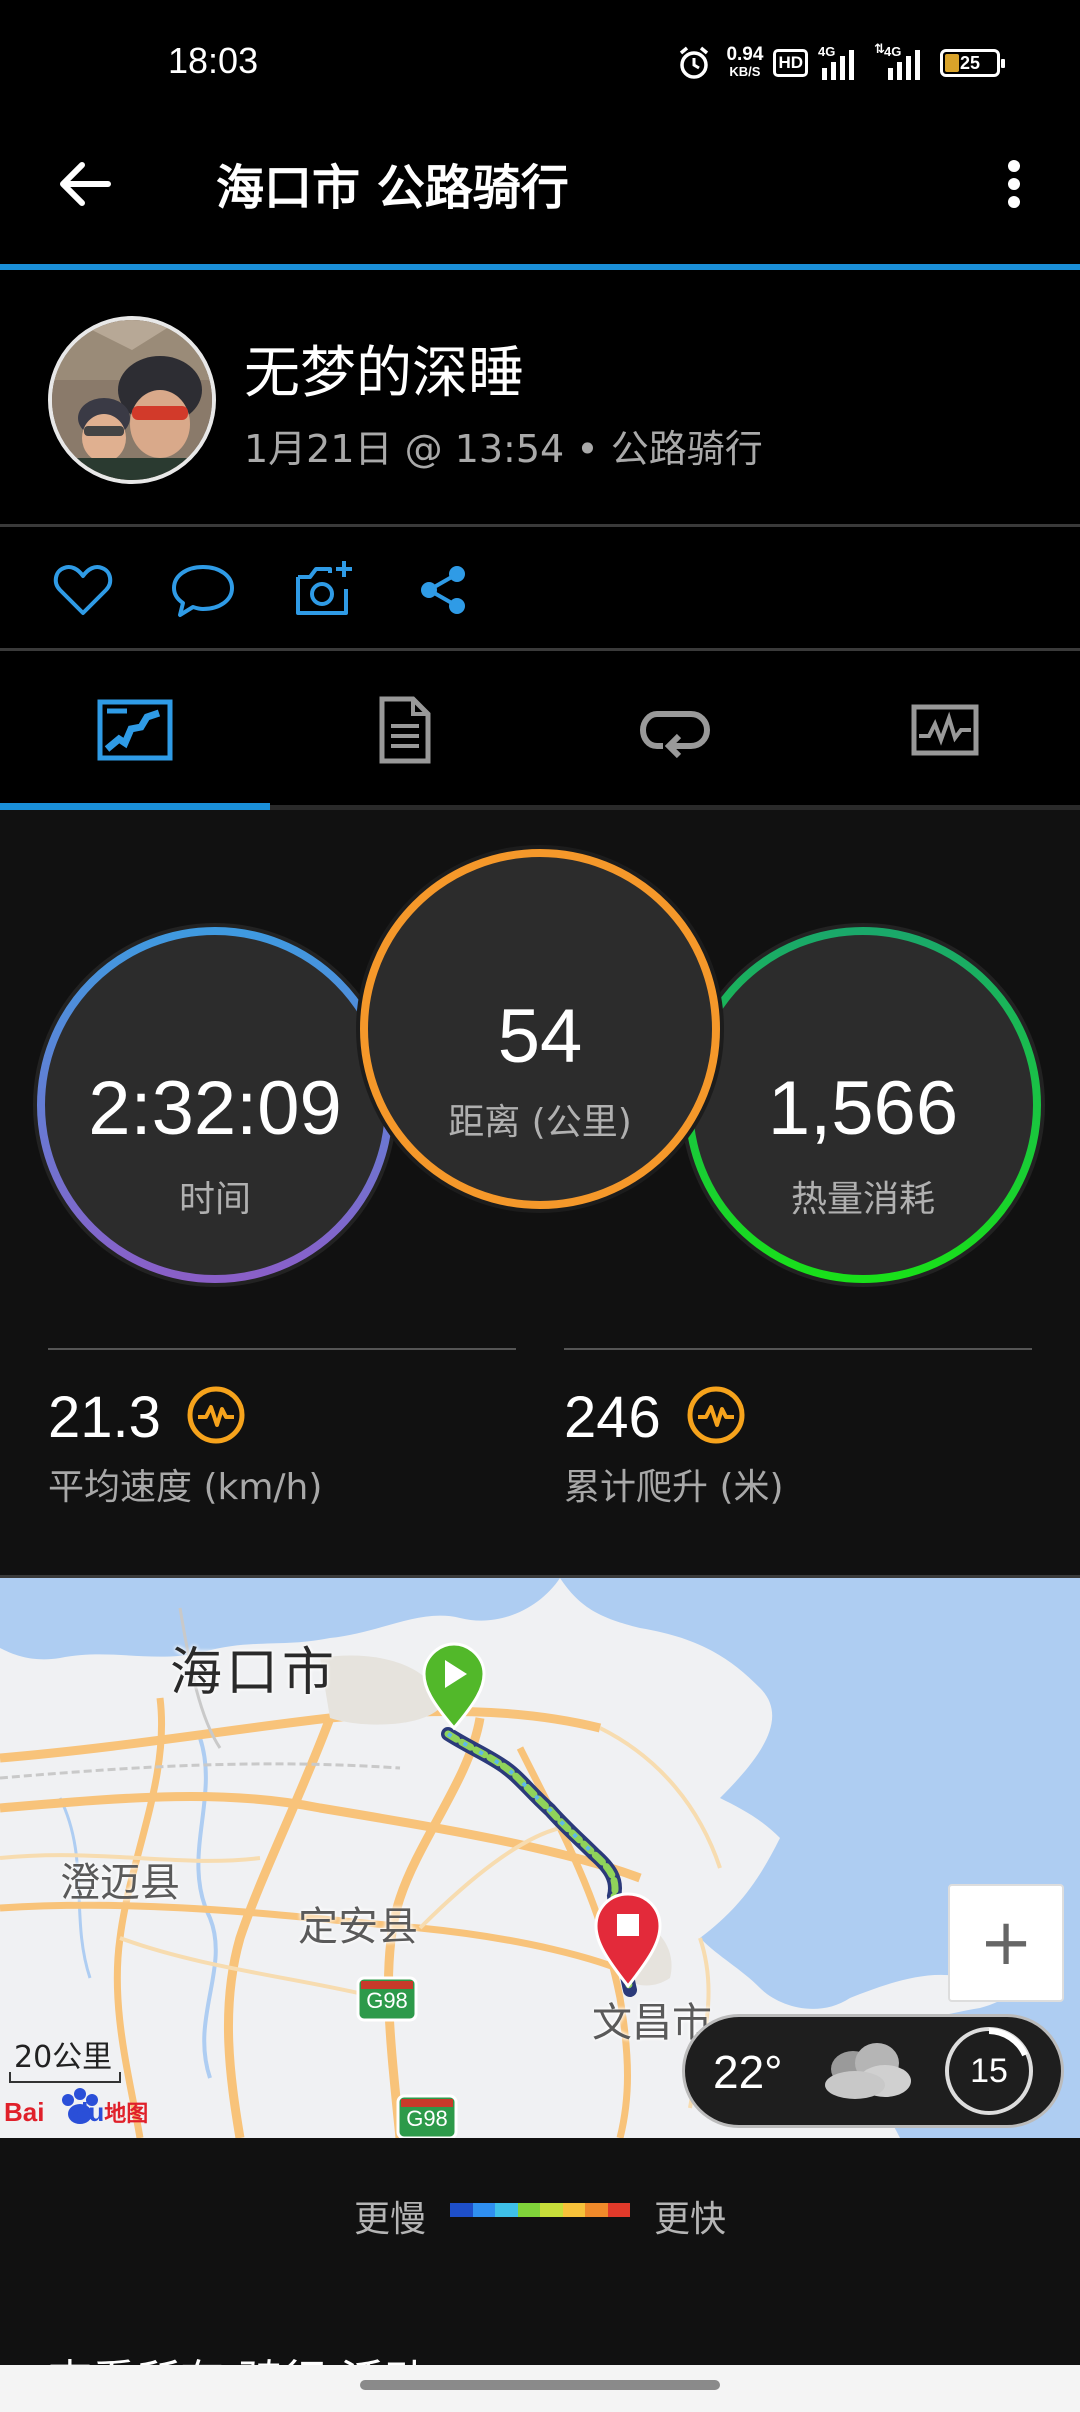 This screenshot has width=1080, height=2412. I want to click on heart-icon, so click(83, 590).